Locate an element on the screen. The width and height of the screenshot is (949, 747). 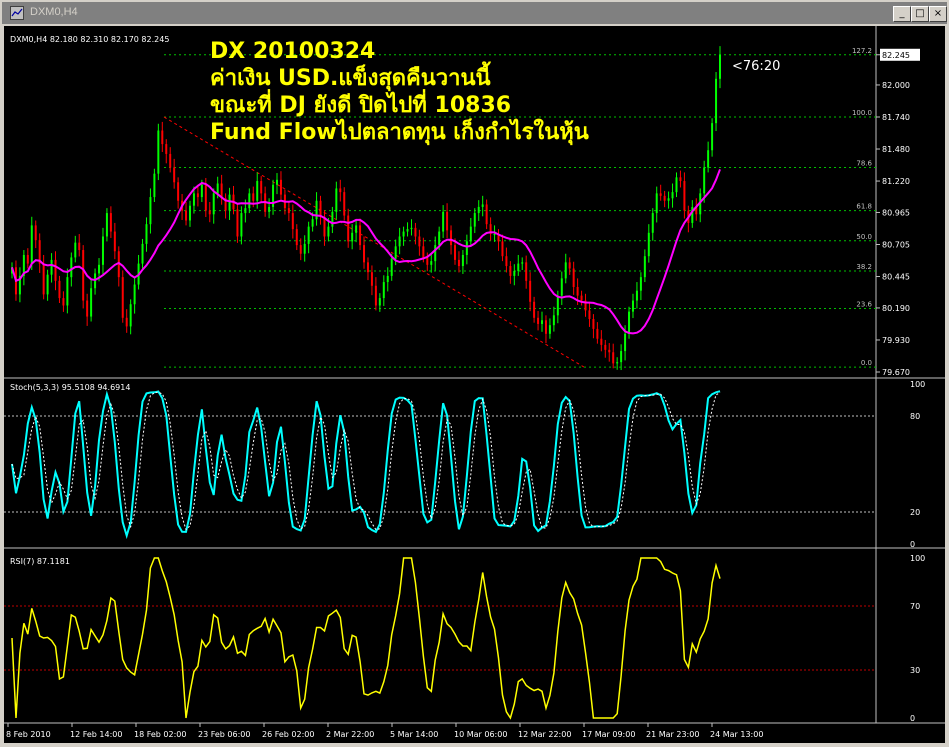
price-label: 81.740 is located at coordinates (896, 117).